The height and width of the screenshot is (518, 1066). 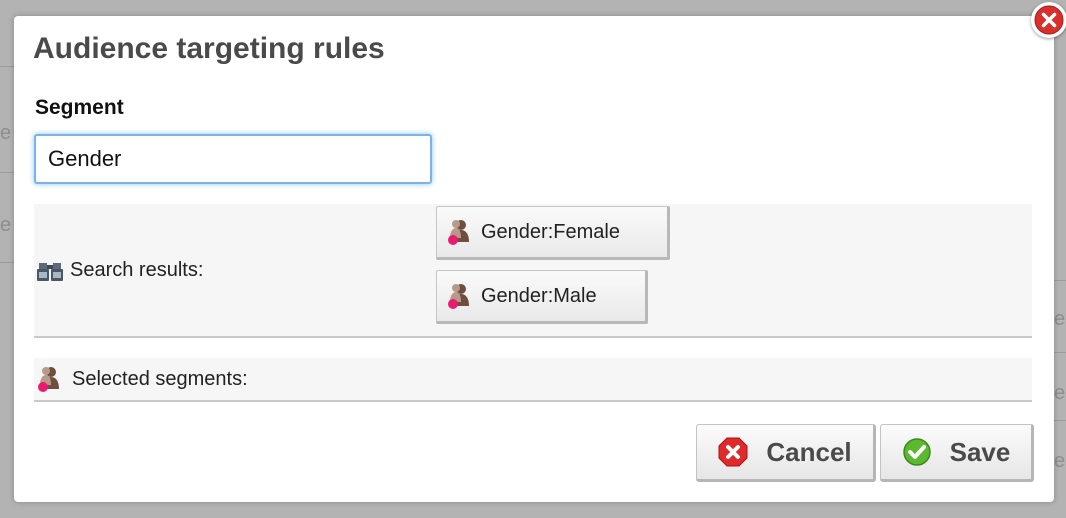 I want to click on segment-search-input, so click(x=233, y=159).